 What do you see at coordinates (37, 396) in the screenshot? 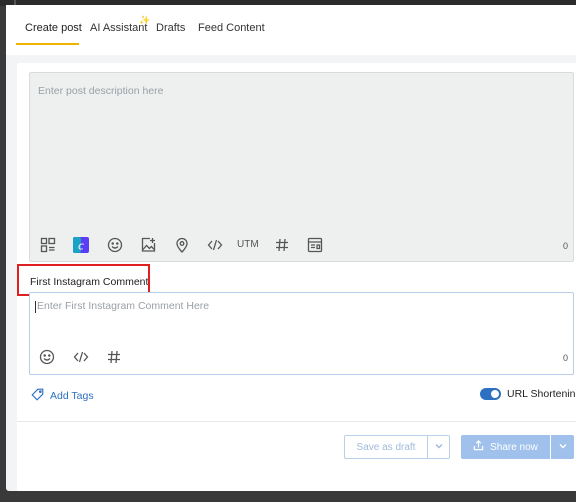
I see `tag-icon` at bounding box center [37, 396].